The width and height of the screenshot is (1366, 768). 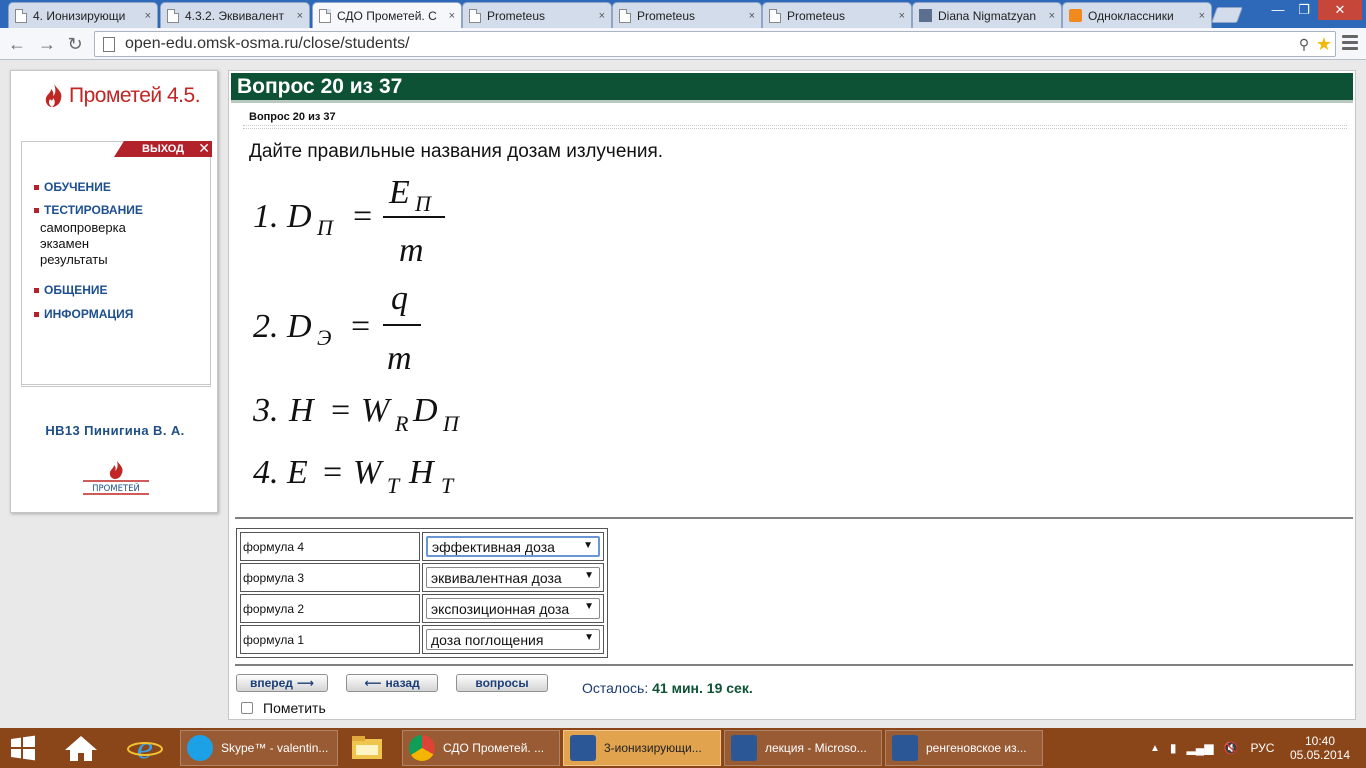 What do you see at coordinates (537, 15) in the screenshot?
I see `browser-tab-4: Prometeus ×` at bounding box center [537, 15].